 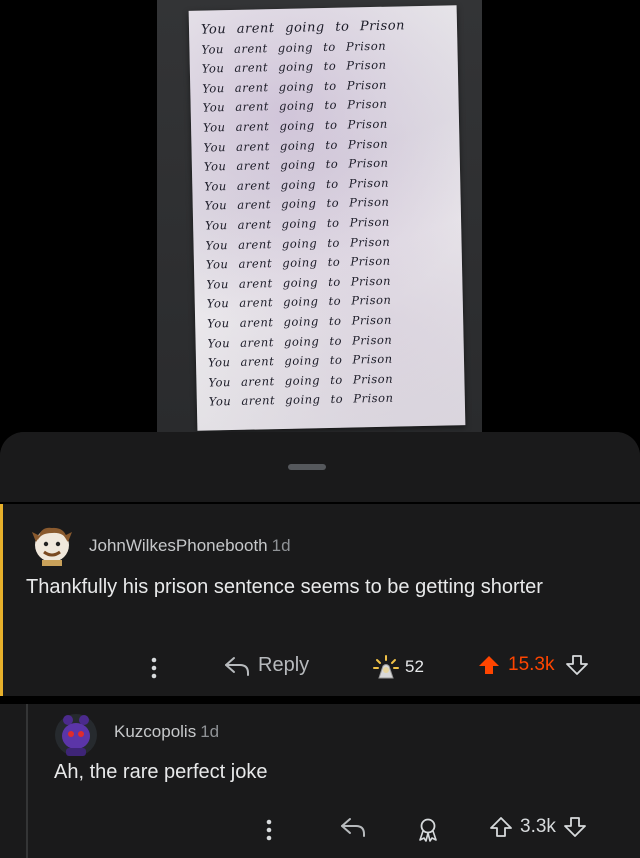 I want to click on author-name: Kuzcopolis, so click(x=155, y=731).